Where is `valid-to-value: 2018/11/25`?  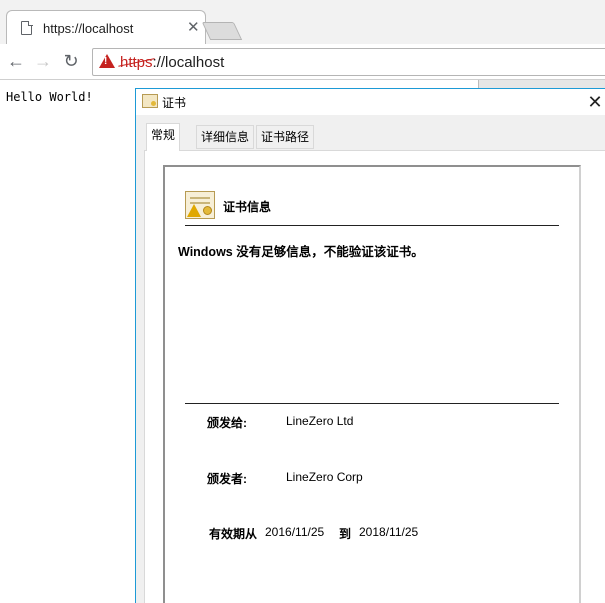
valid-to-value: 2018/11/25 is located at coordinates (389, 532).